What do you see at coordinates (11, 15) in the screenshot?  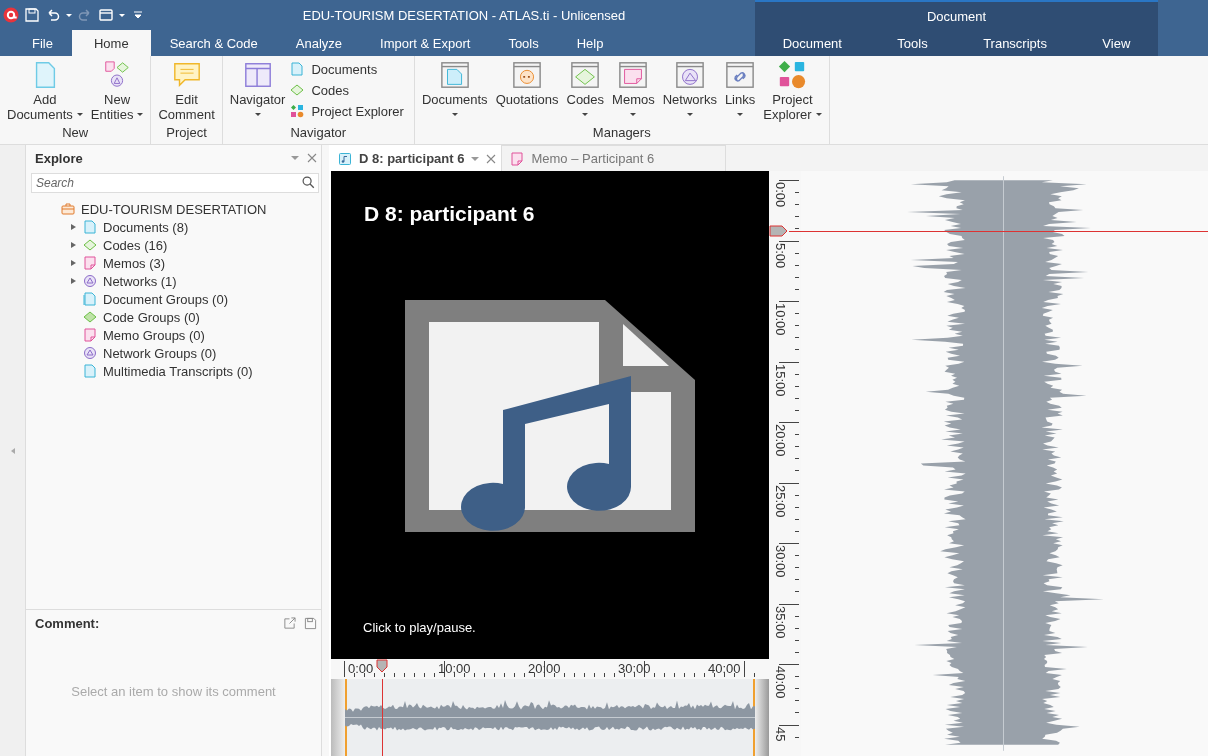 I see `app-logo-icon` at bounding box center [11, 15].